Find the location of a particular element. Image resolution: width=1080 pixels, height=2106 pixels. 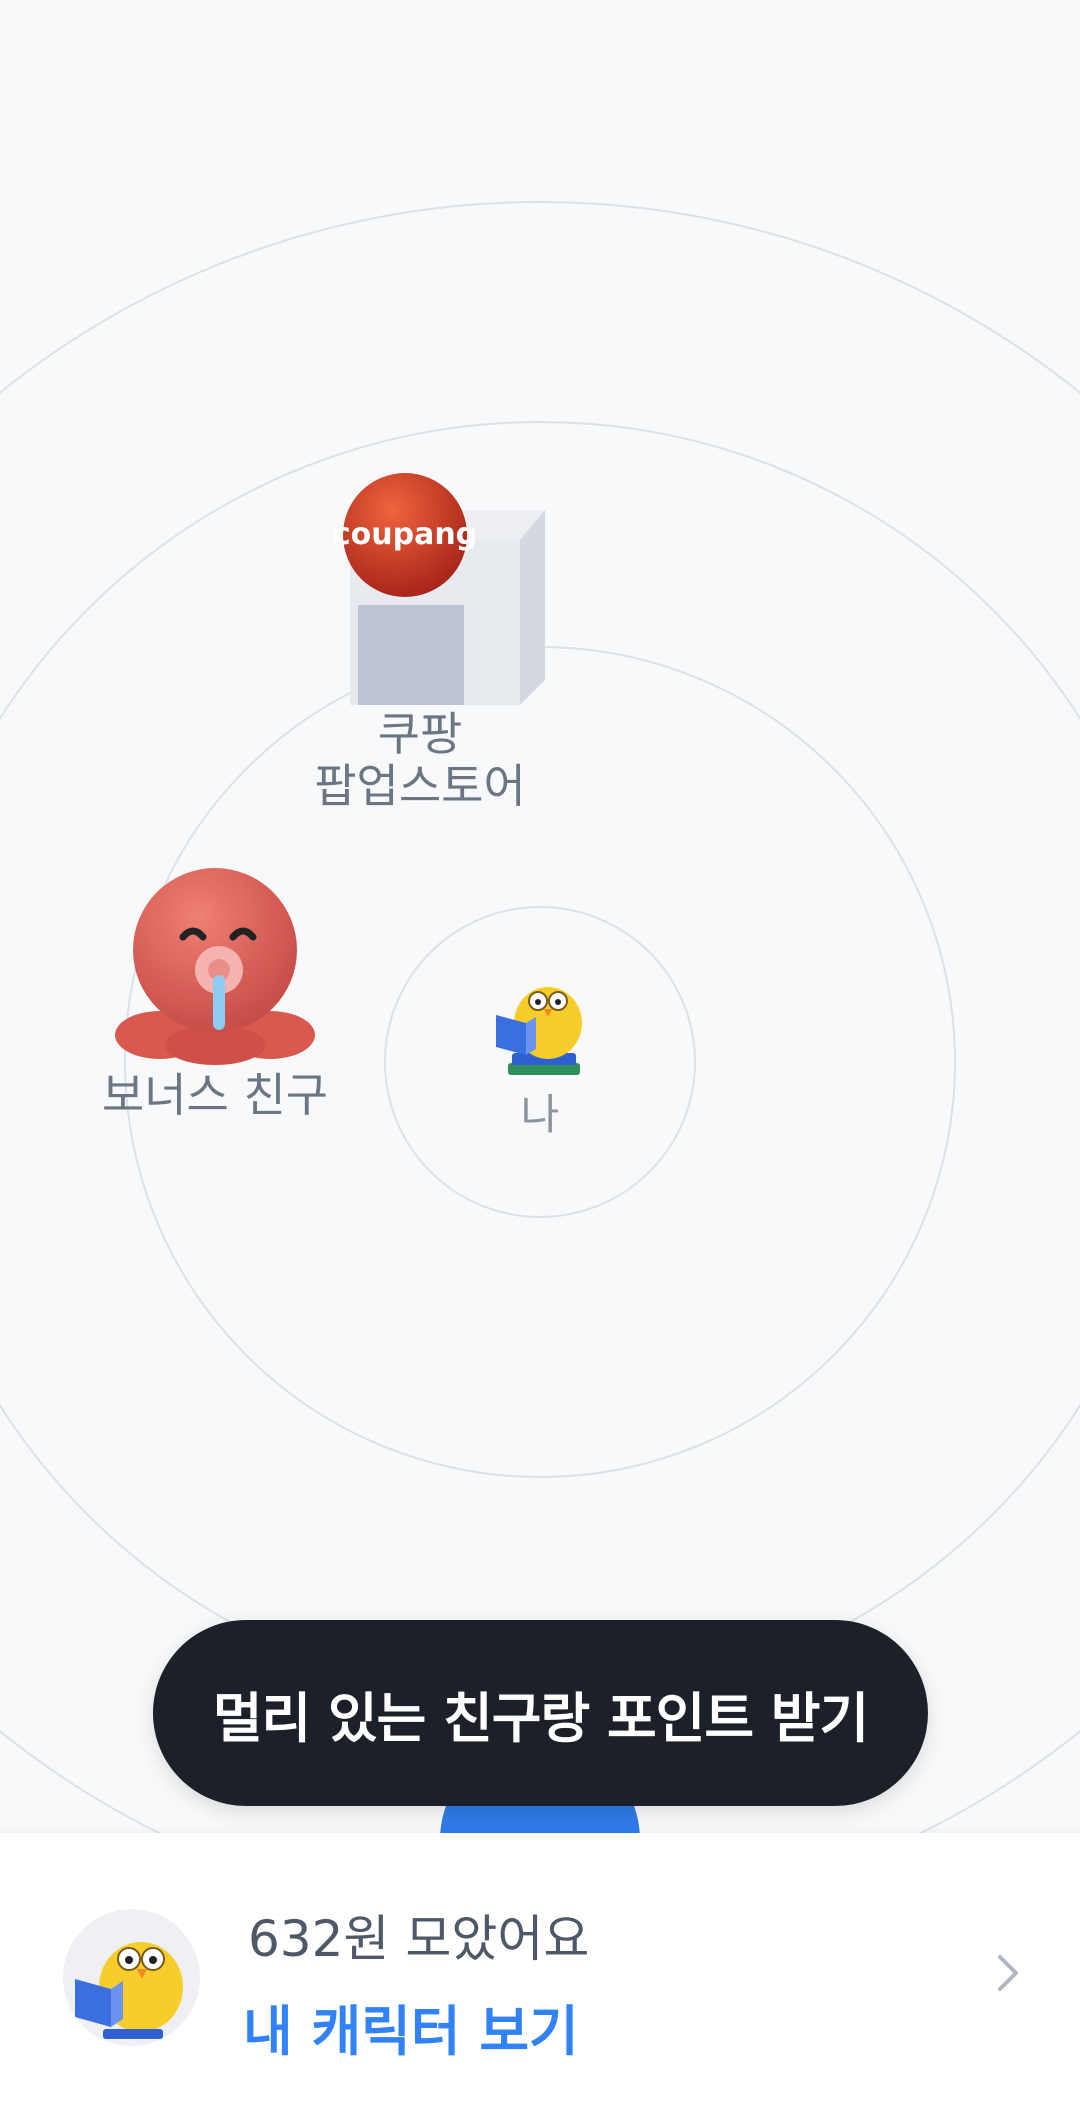

coupang-popup-store: coupang 쿠팡 팝업스토어 is located at coordinates (437, 641).